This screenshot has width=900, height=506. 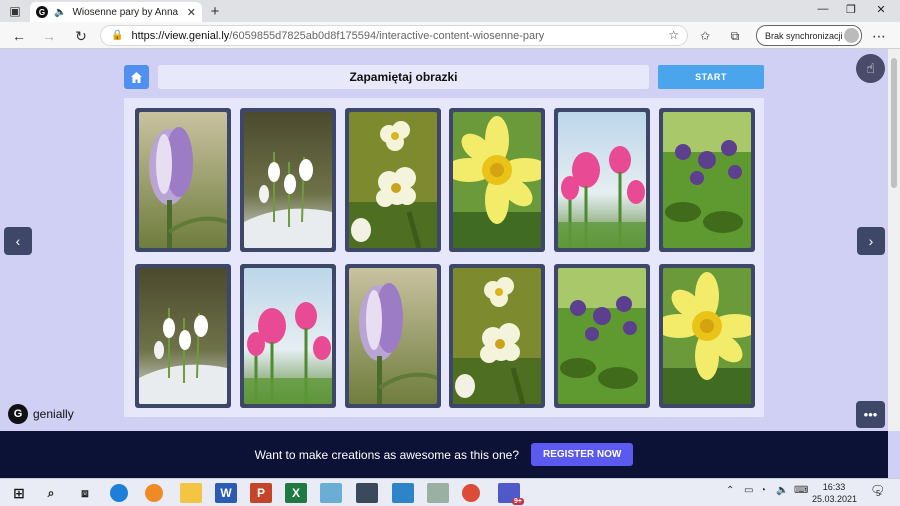 I want to click on favorites-icon: ✩, so click(x=705, y=36).